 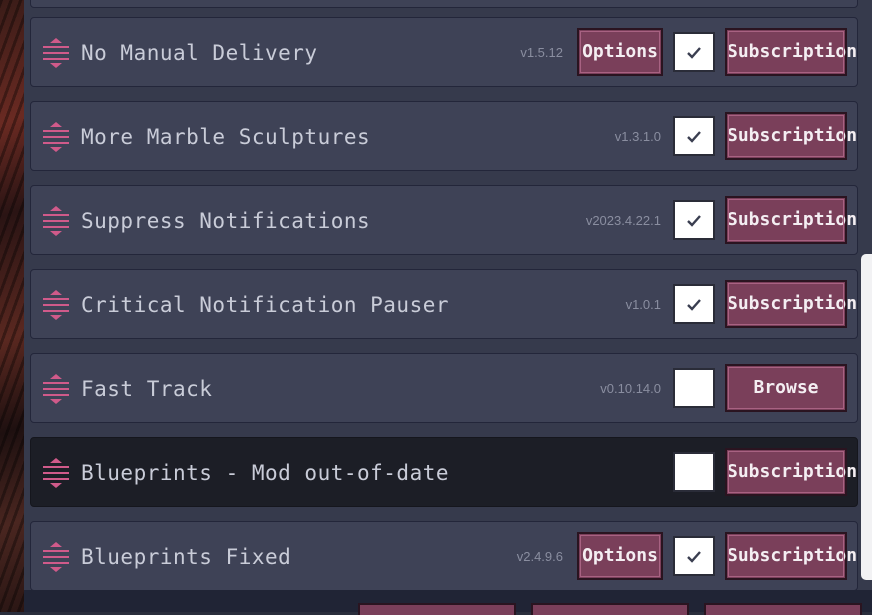 I want to click on mod-name: Blueprints - Mod out-of-date, so click(x=265, y=473).